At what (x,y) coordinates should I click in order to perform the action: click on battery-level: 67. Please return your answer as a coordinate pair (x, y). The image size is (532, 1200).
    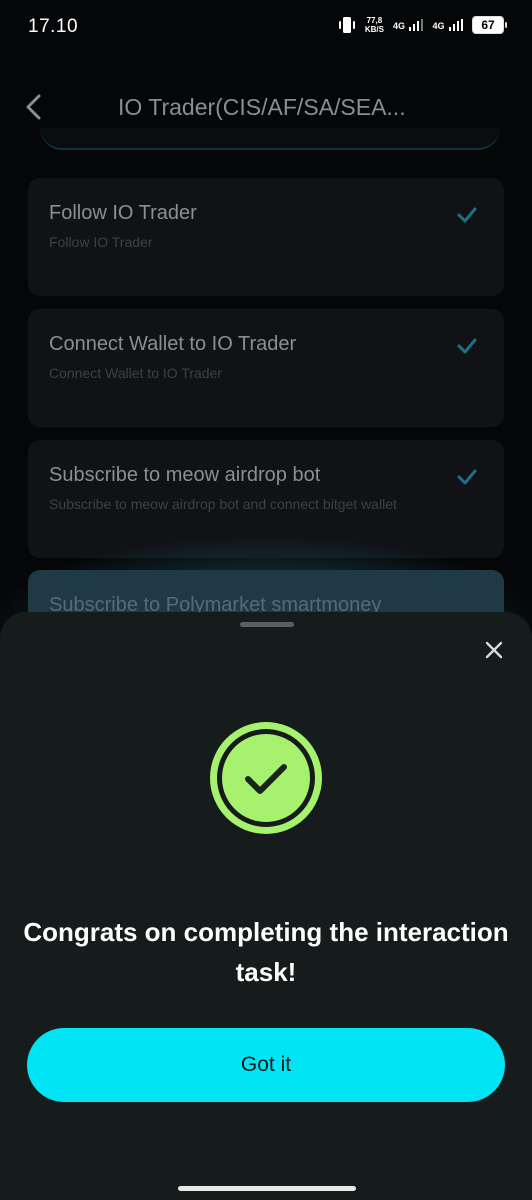
    Looking at the image, I should click on (488, 25).